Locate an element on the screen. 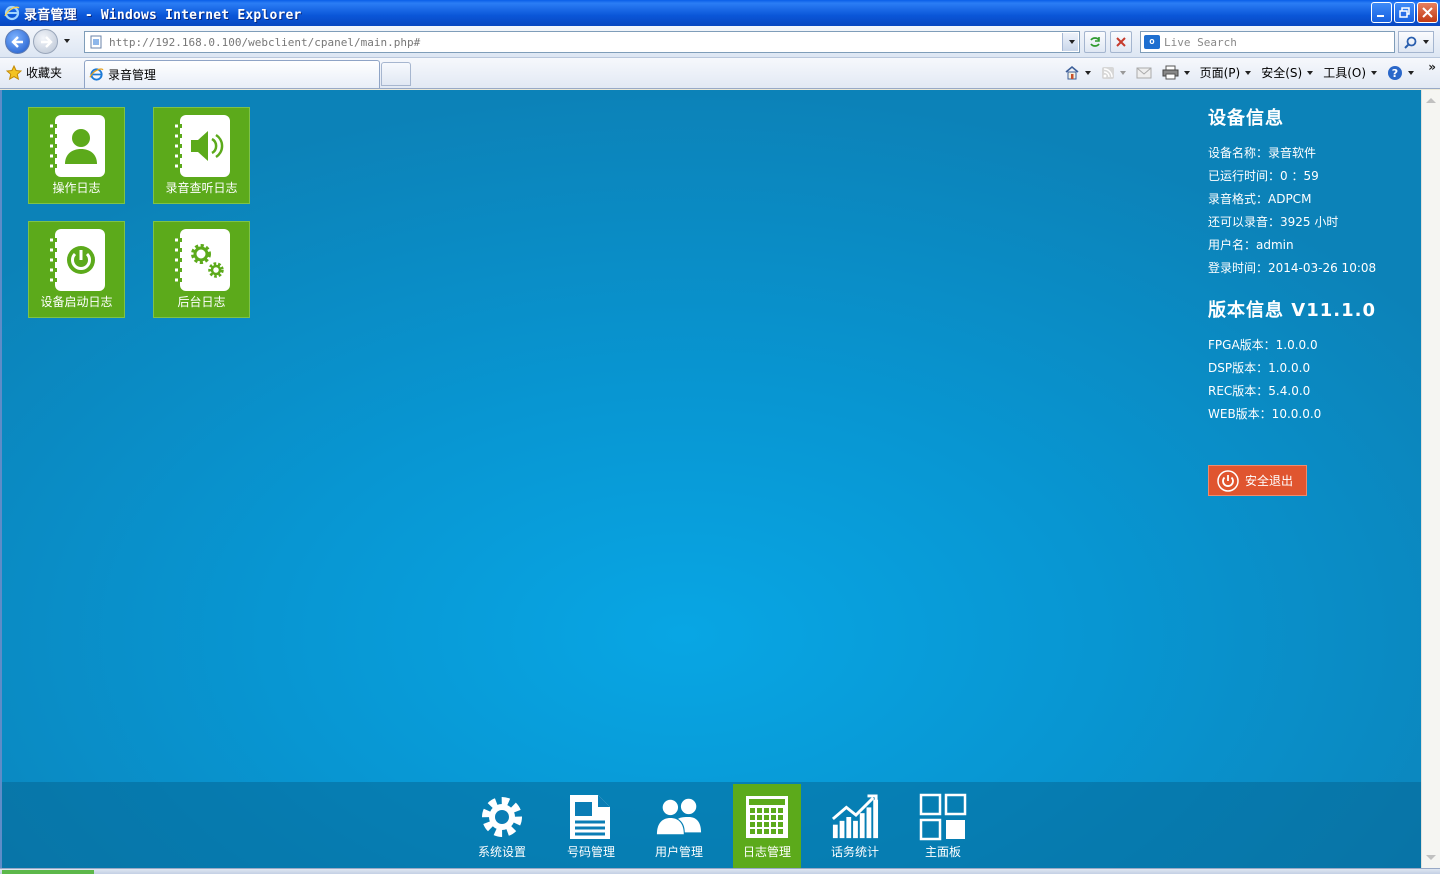 The image size is (1440, 874). new-tab-button is located at coordinates (396, 74).